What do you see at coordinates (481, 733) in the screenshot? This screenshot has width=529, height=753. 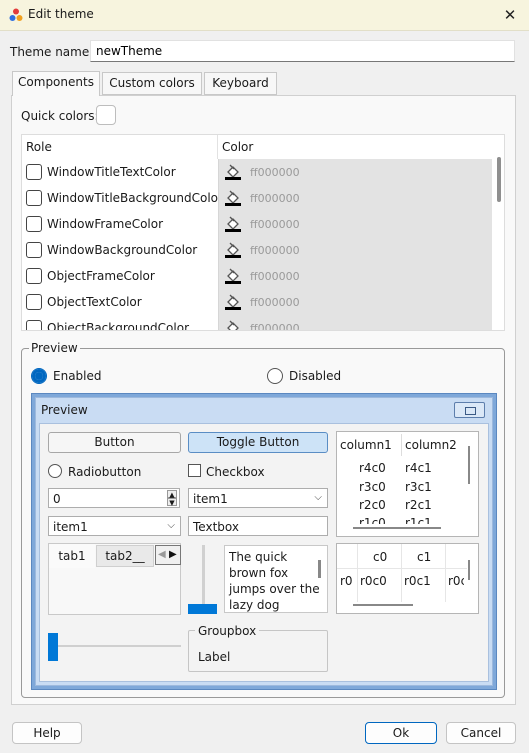 I see `cancel-button: Cancel` at bounding box center [481, 733].